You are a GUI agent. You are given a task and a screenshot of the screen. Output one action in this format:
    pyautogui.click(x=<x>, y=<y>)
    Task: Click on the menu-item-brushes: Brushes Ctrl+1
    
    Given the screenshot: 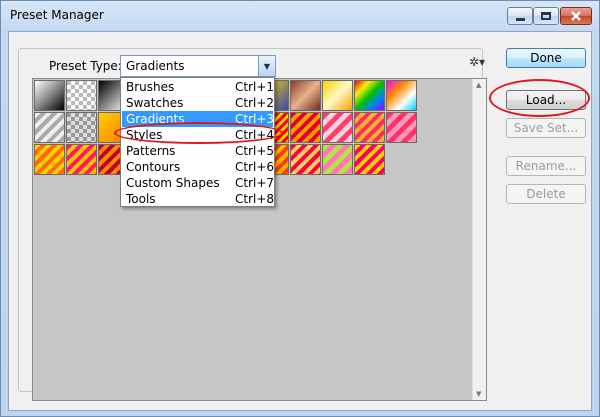 What is the action you would take?
    pyautogui.click(x=198, y=87)
    